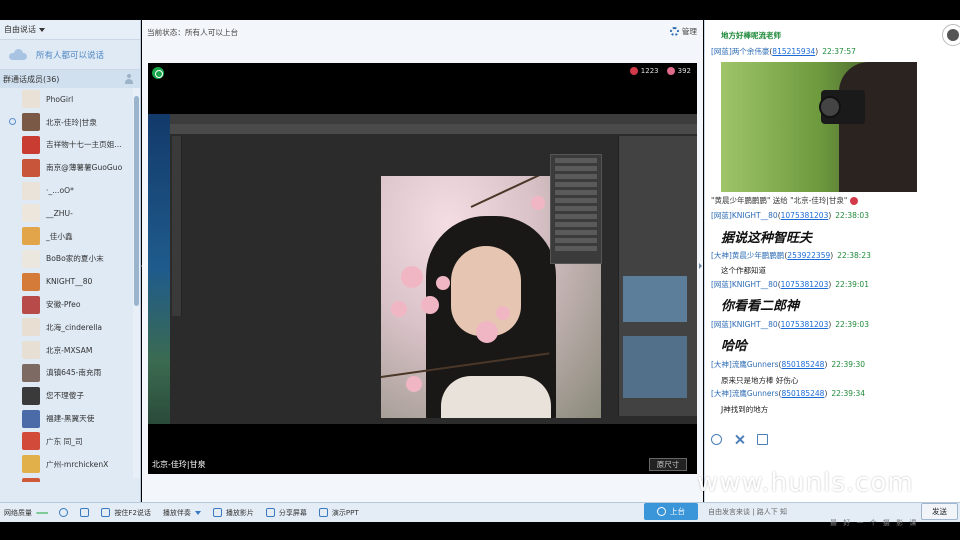 This screenshot has height=540, width=960. I want to click on desktop-strip, so click(159, 269).